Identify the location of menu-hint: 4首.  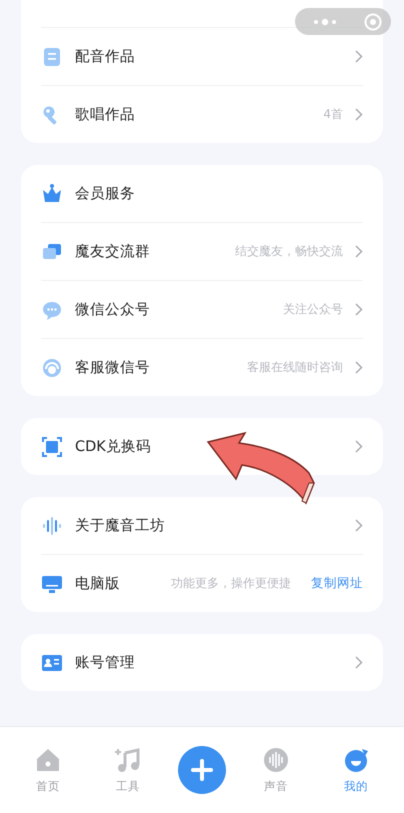
(333, 114).